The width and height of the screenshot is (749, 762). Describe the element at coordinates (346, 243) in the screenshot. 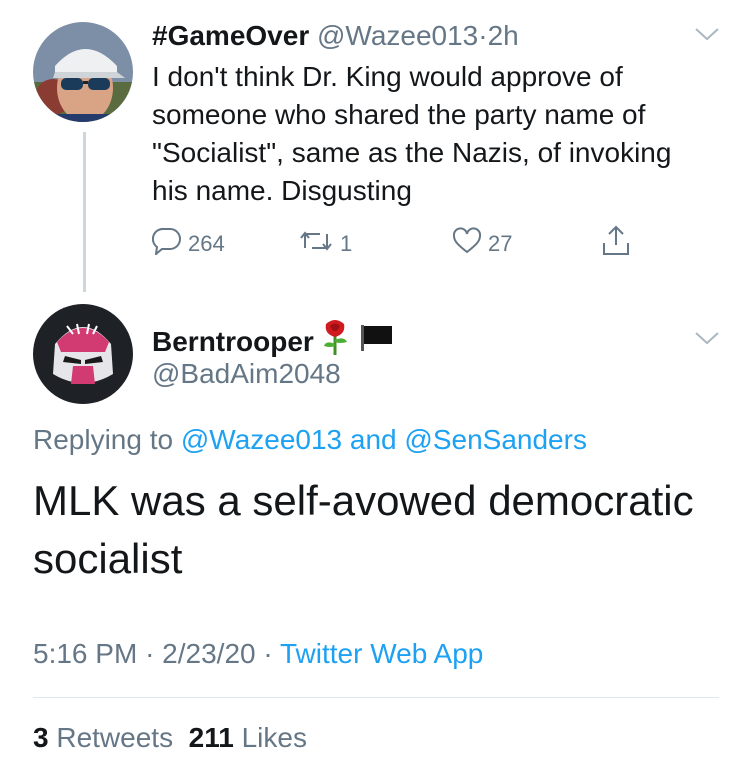

I see `retweet-count: 1` at that location.